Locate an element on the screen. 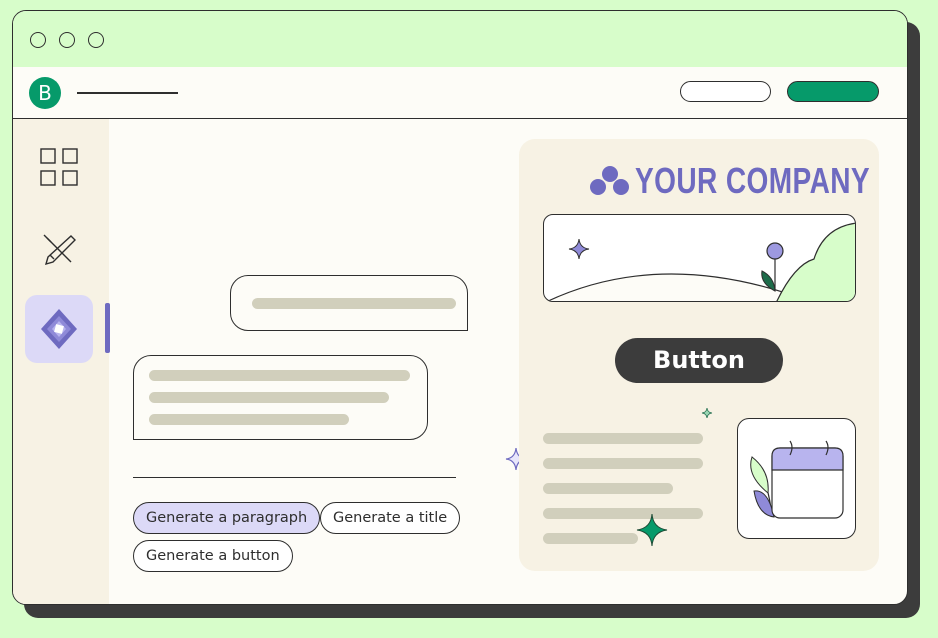 The width and height of the screenshot is (938, 638). green-sparkle-icon is located at coordinates (652, 530).